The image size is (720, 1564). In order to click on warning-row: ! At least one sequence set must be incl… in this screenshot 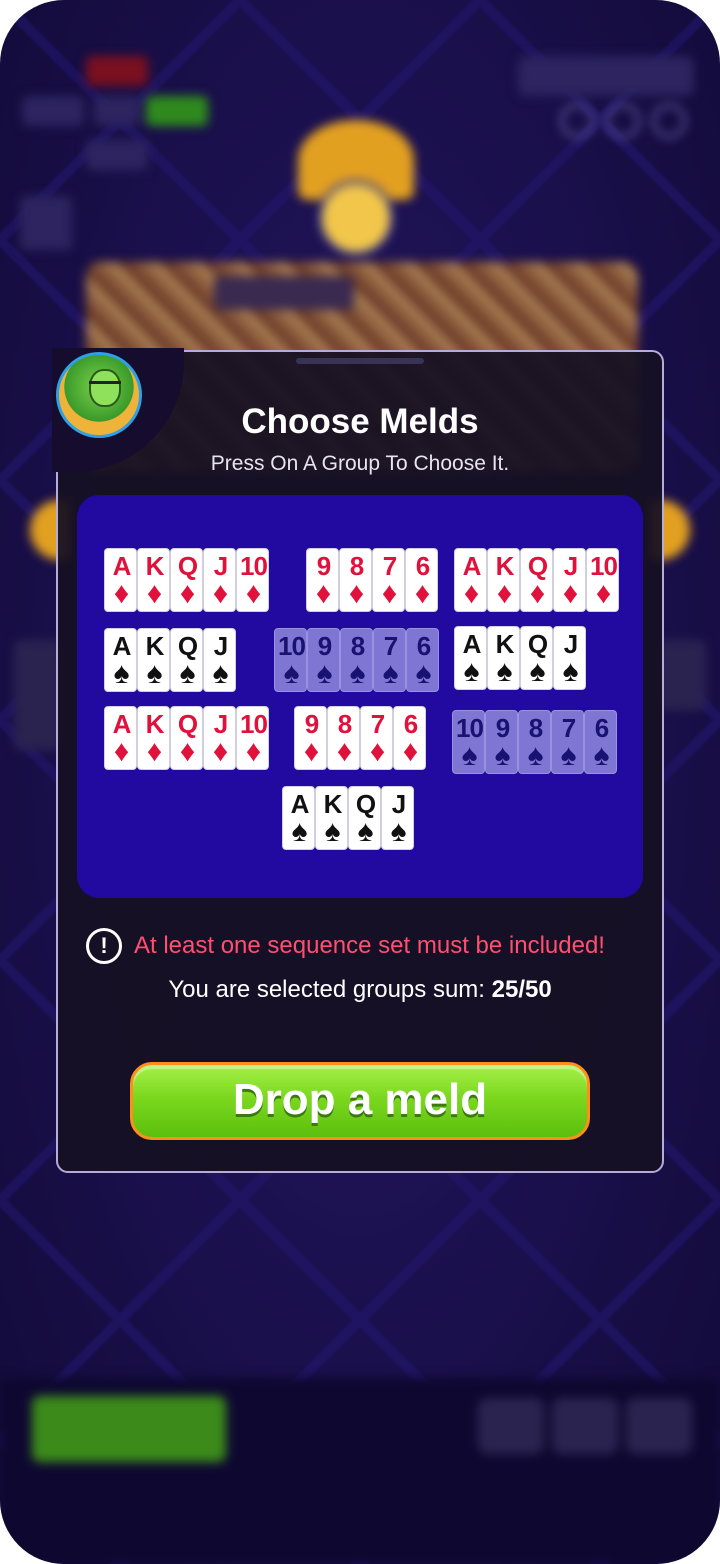, I will do `click(345, 946)`.